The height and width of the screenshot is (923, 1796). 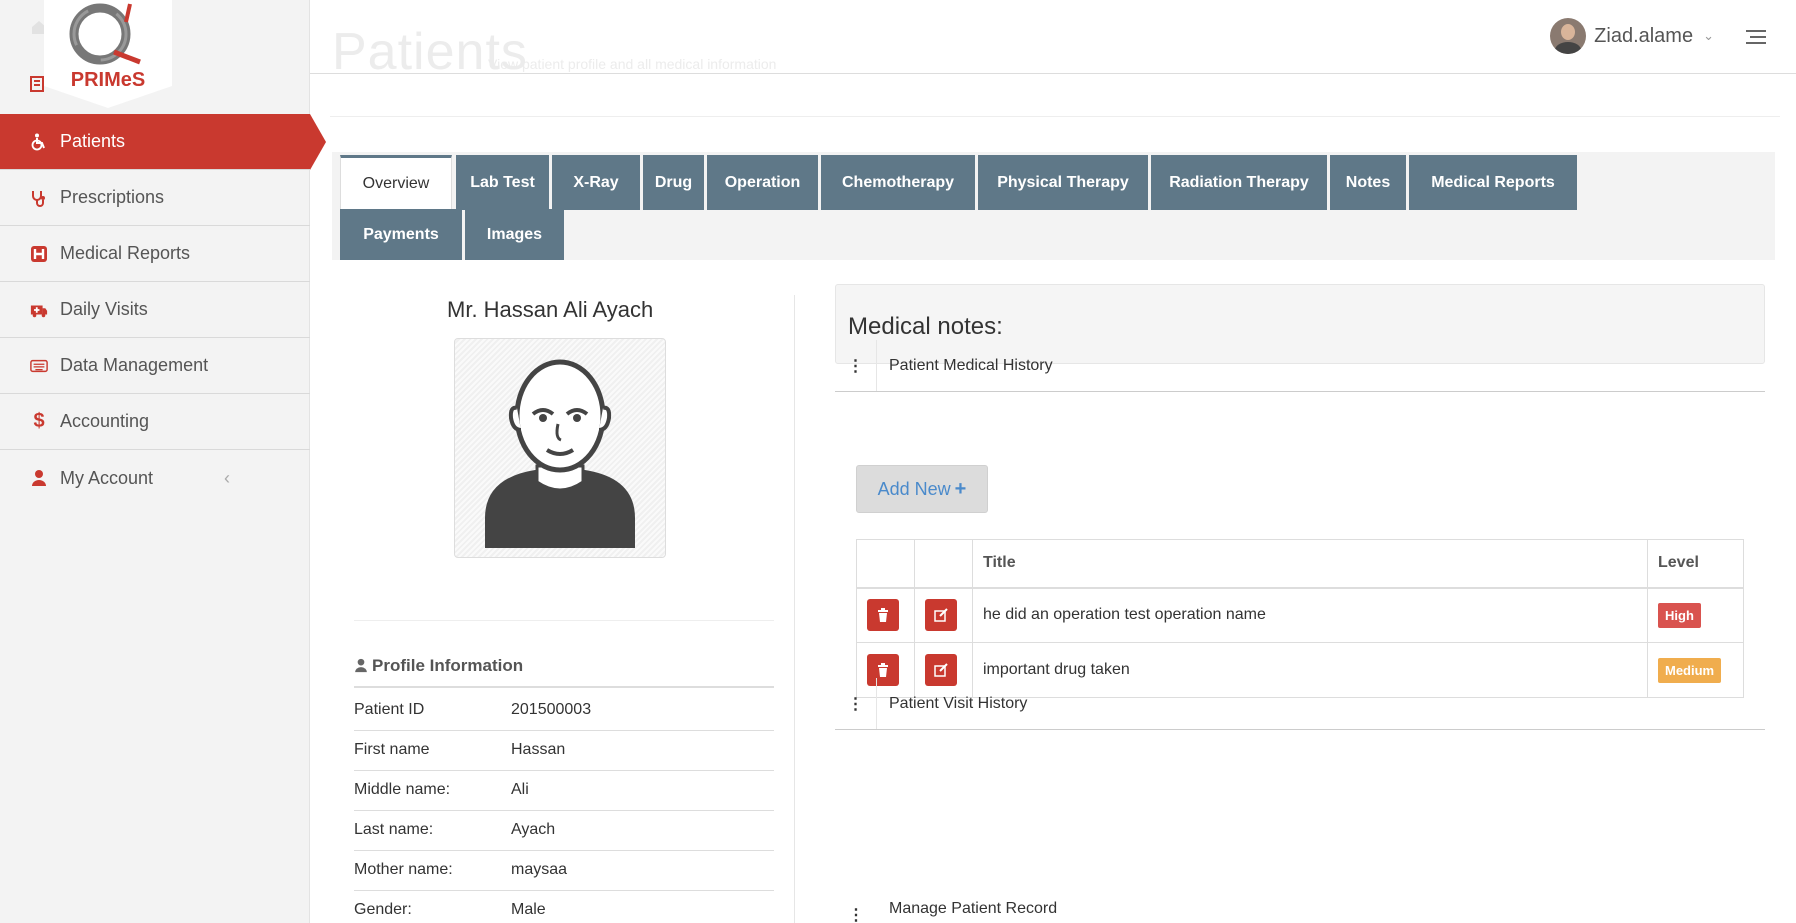 I want to click on section-label: Manage Patient Record, so click(x=973, y=908).